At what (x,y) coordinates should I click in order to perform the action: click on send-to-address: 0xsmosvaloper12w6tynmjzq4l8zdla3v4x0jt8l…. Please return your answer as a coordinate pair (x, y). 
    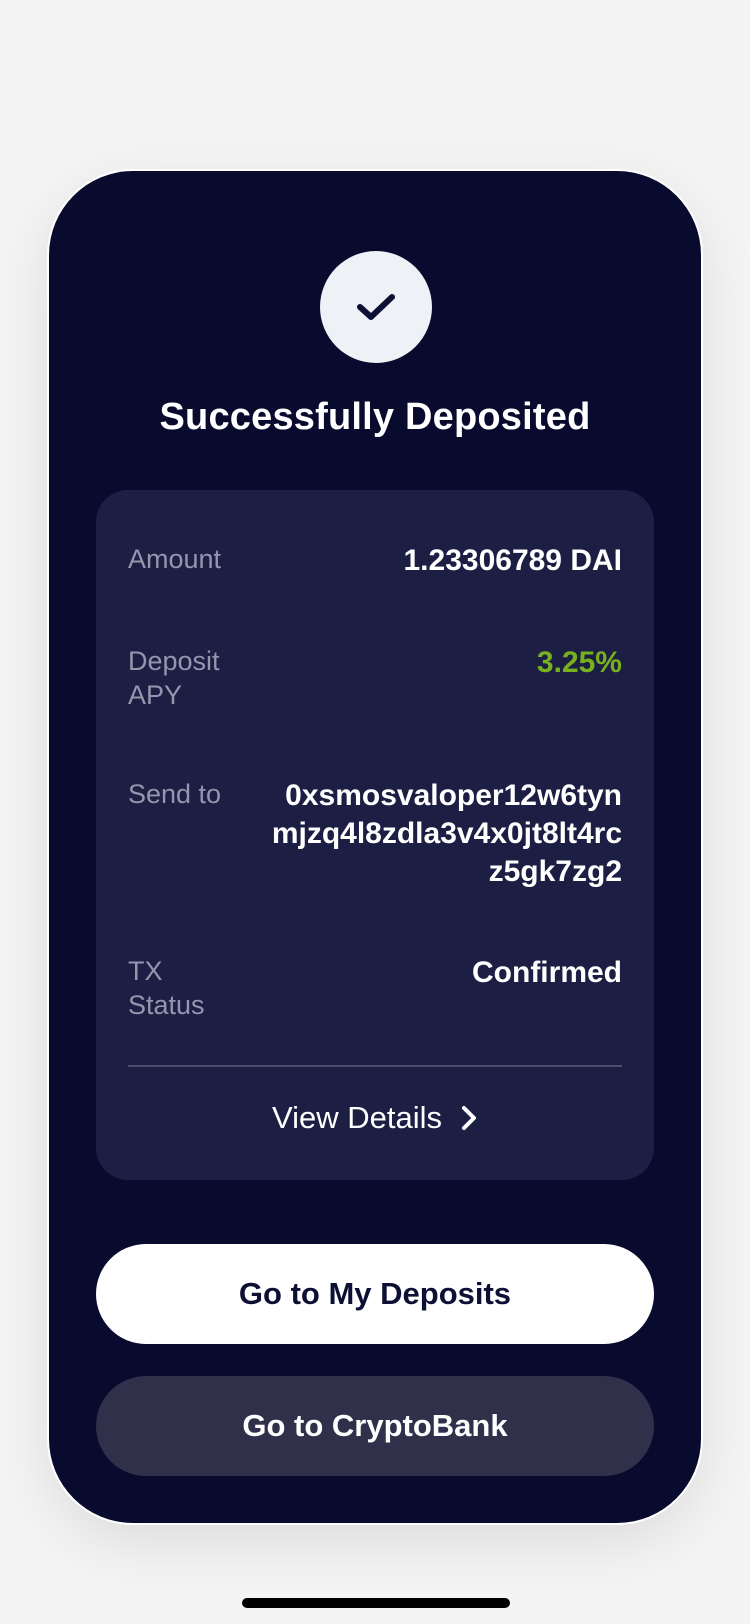
    Looking at the image, I should click on (446, 833).